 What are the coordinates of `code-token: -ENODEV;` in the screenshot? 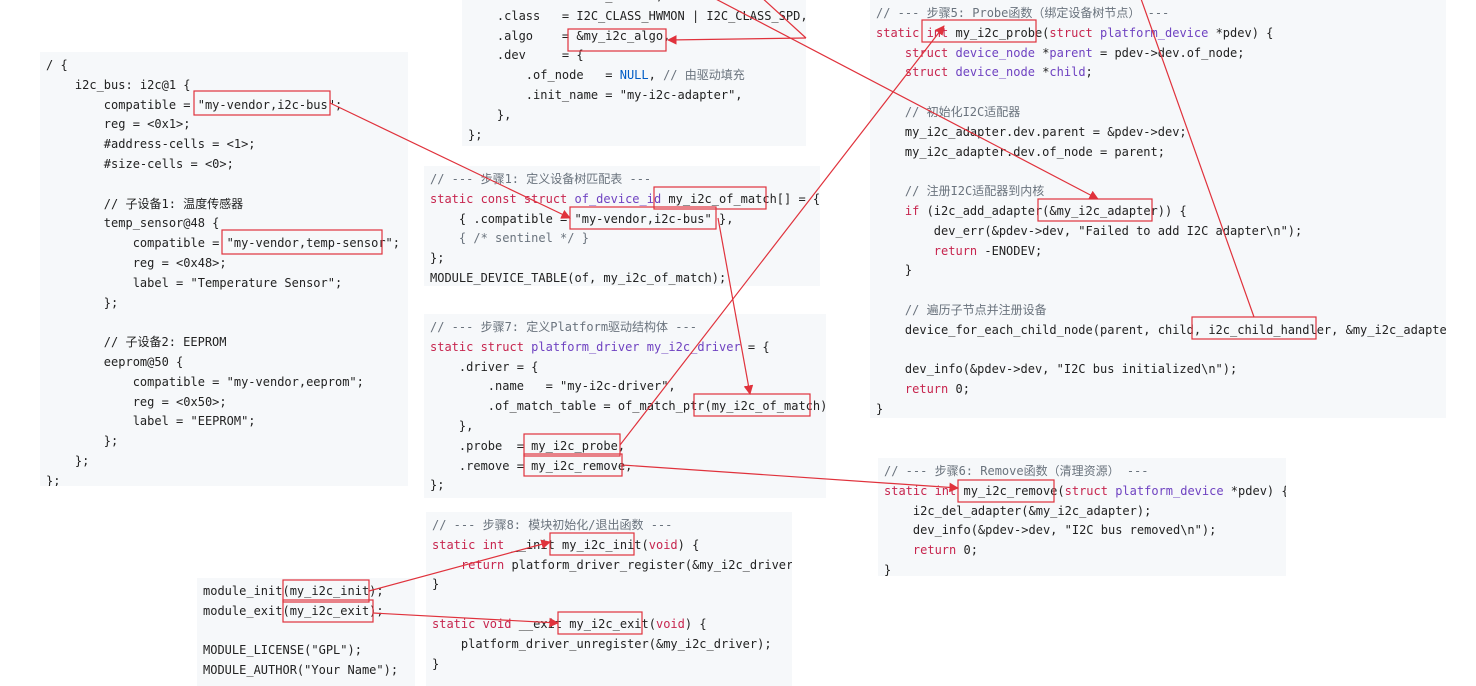 It's located at (1010, 250).